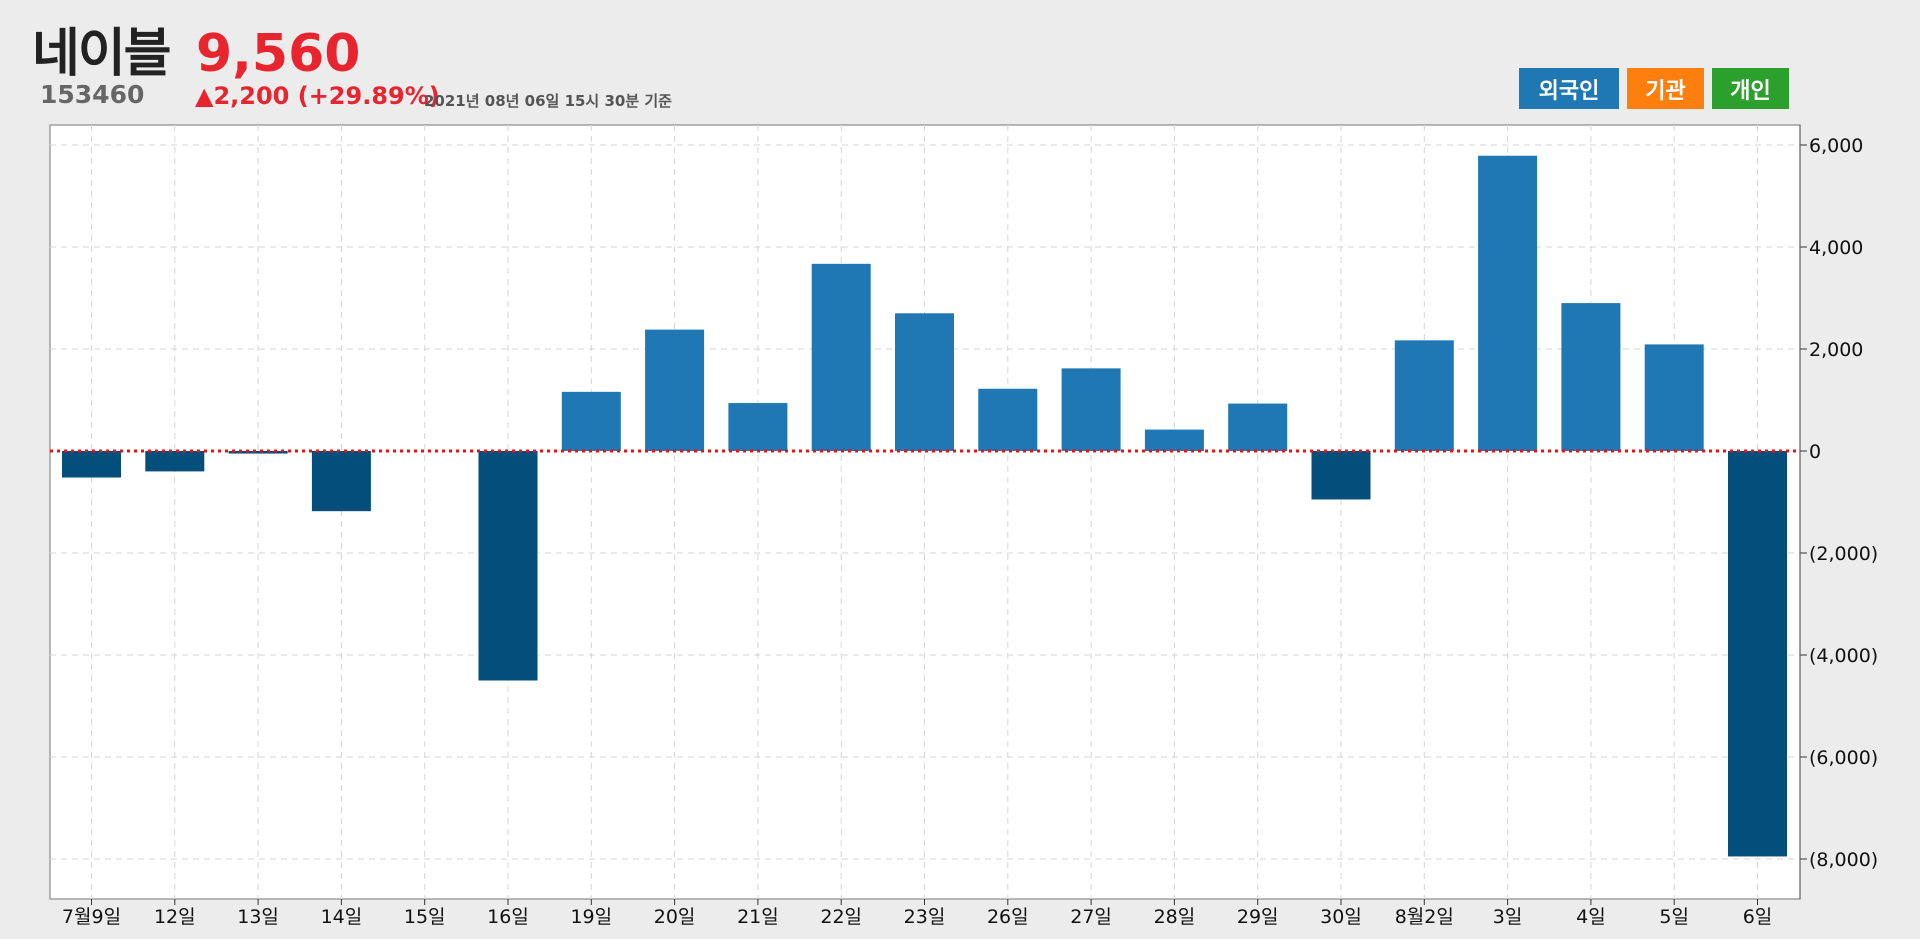 The height and width of the screenshot is (939, 1920). What do you see at coordinates (675, 917) in the screenshot?
I see `x-tick-label: 20일` at bounding box center [675, 917].